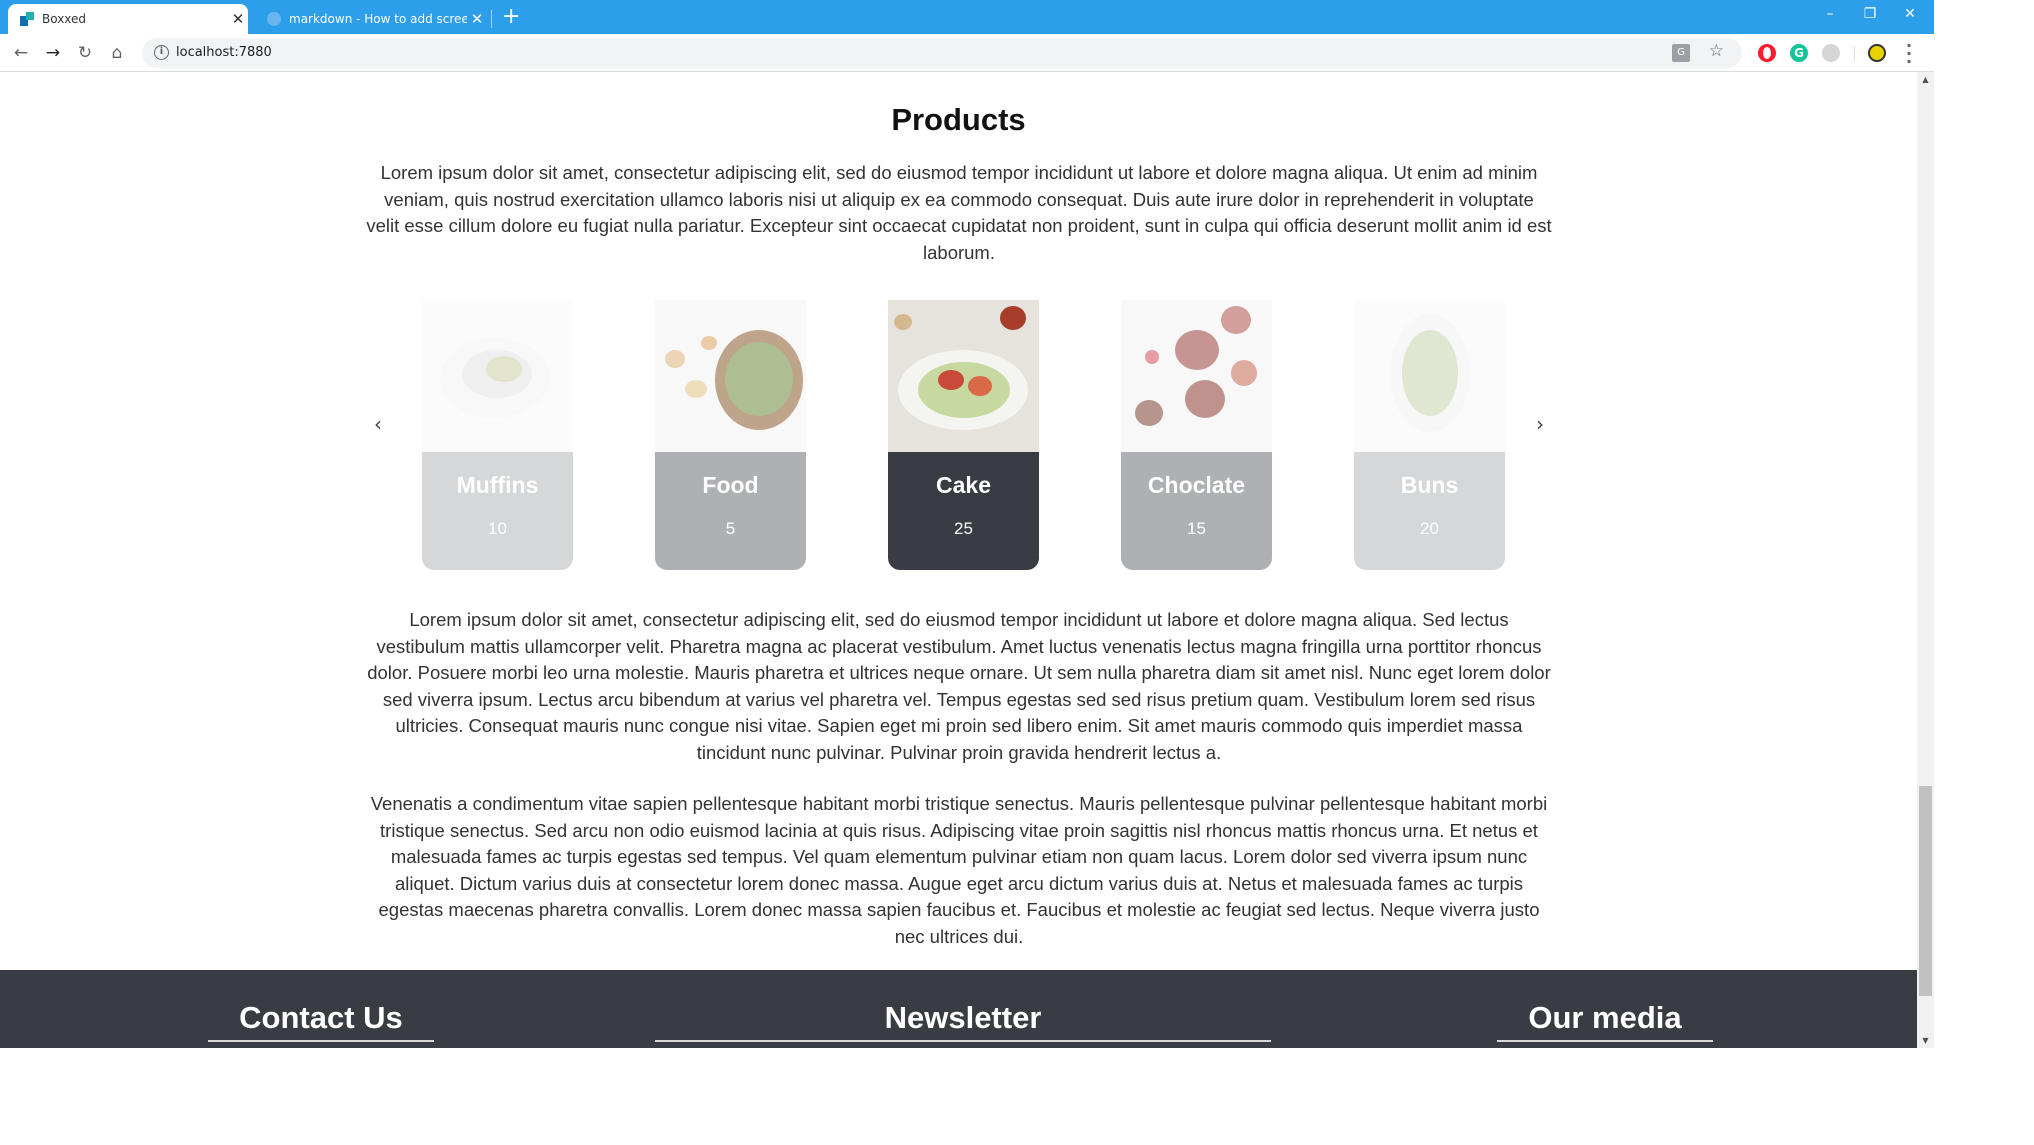 This screenshot has height=1145, width=2034. I want to click on product-info: Food 5, so click(730, 511).